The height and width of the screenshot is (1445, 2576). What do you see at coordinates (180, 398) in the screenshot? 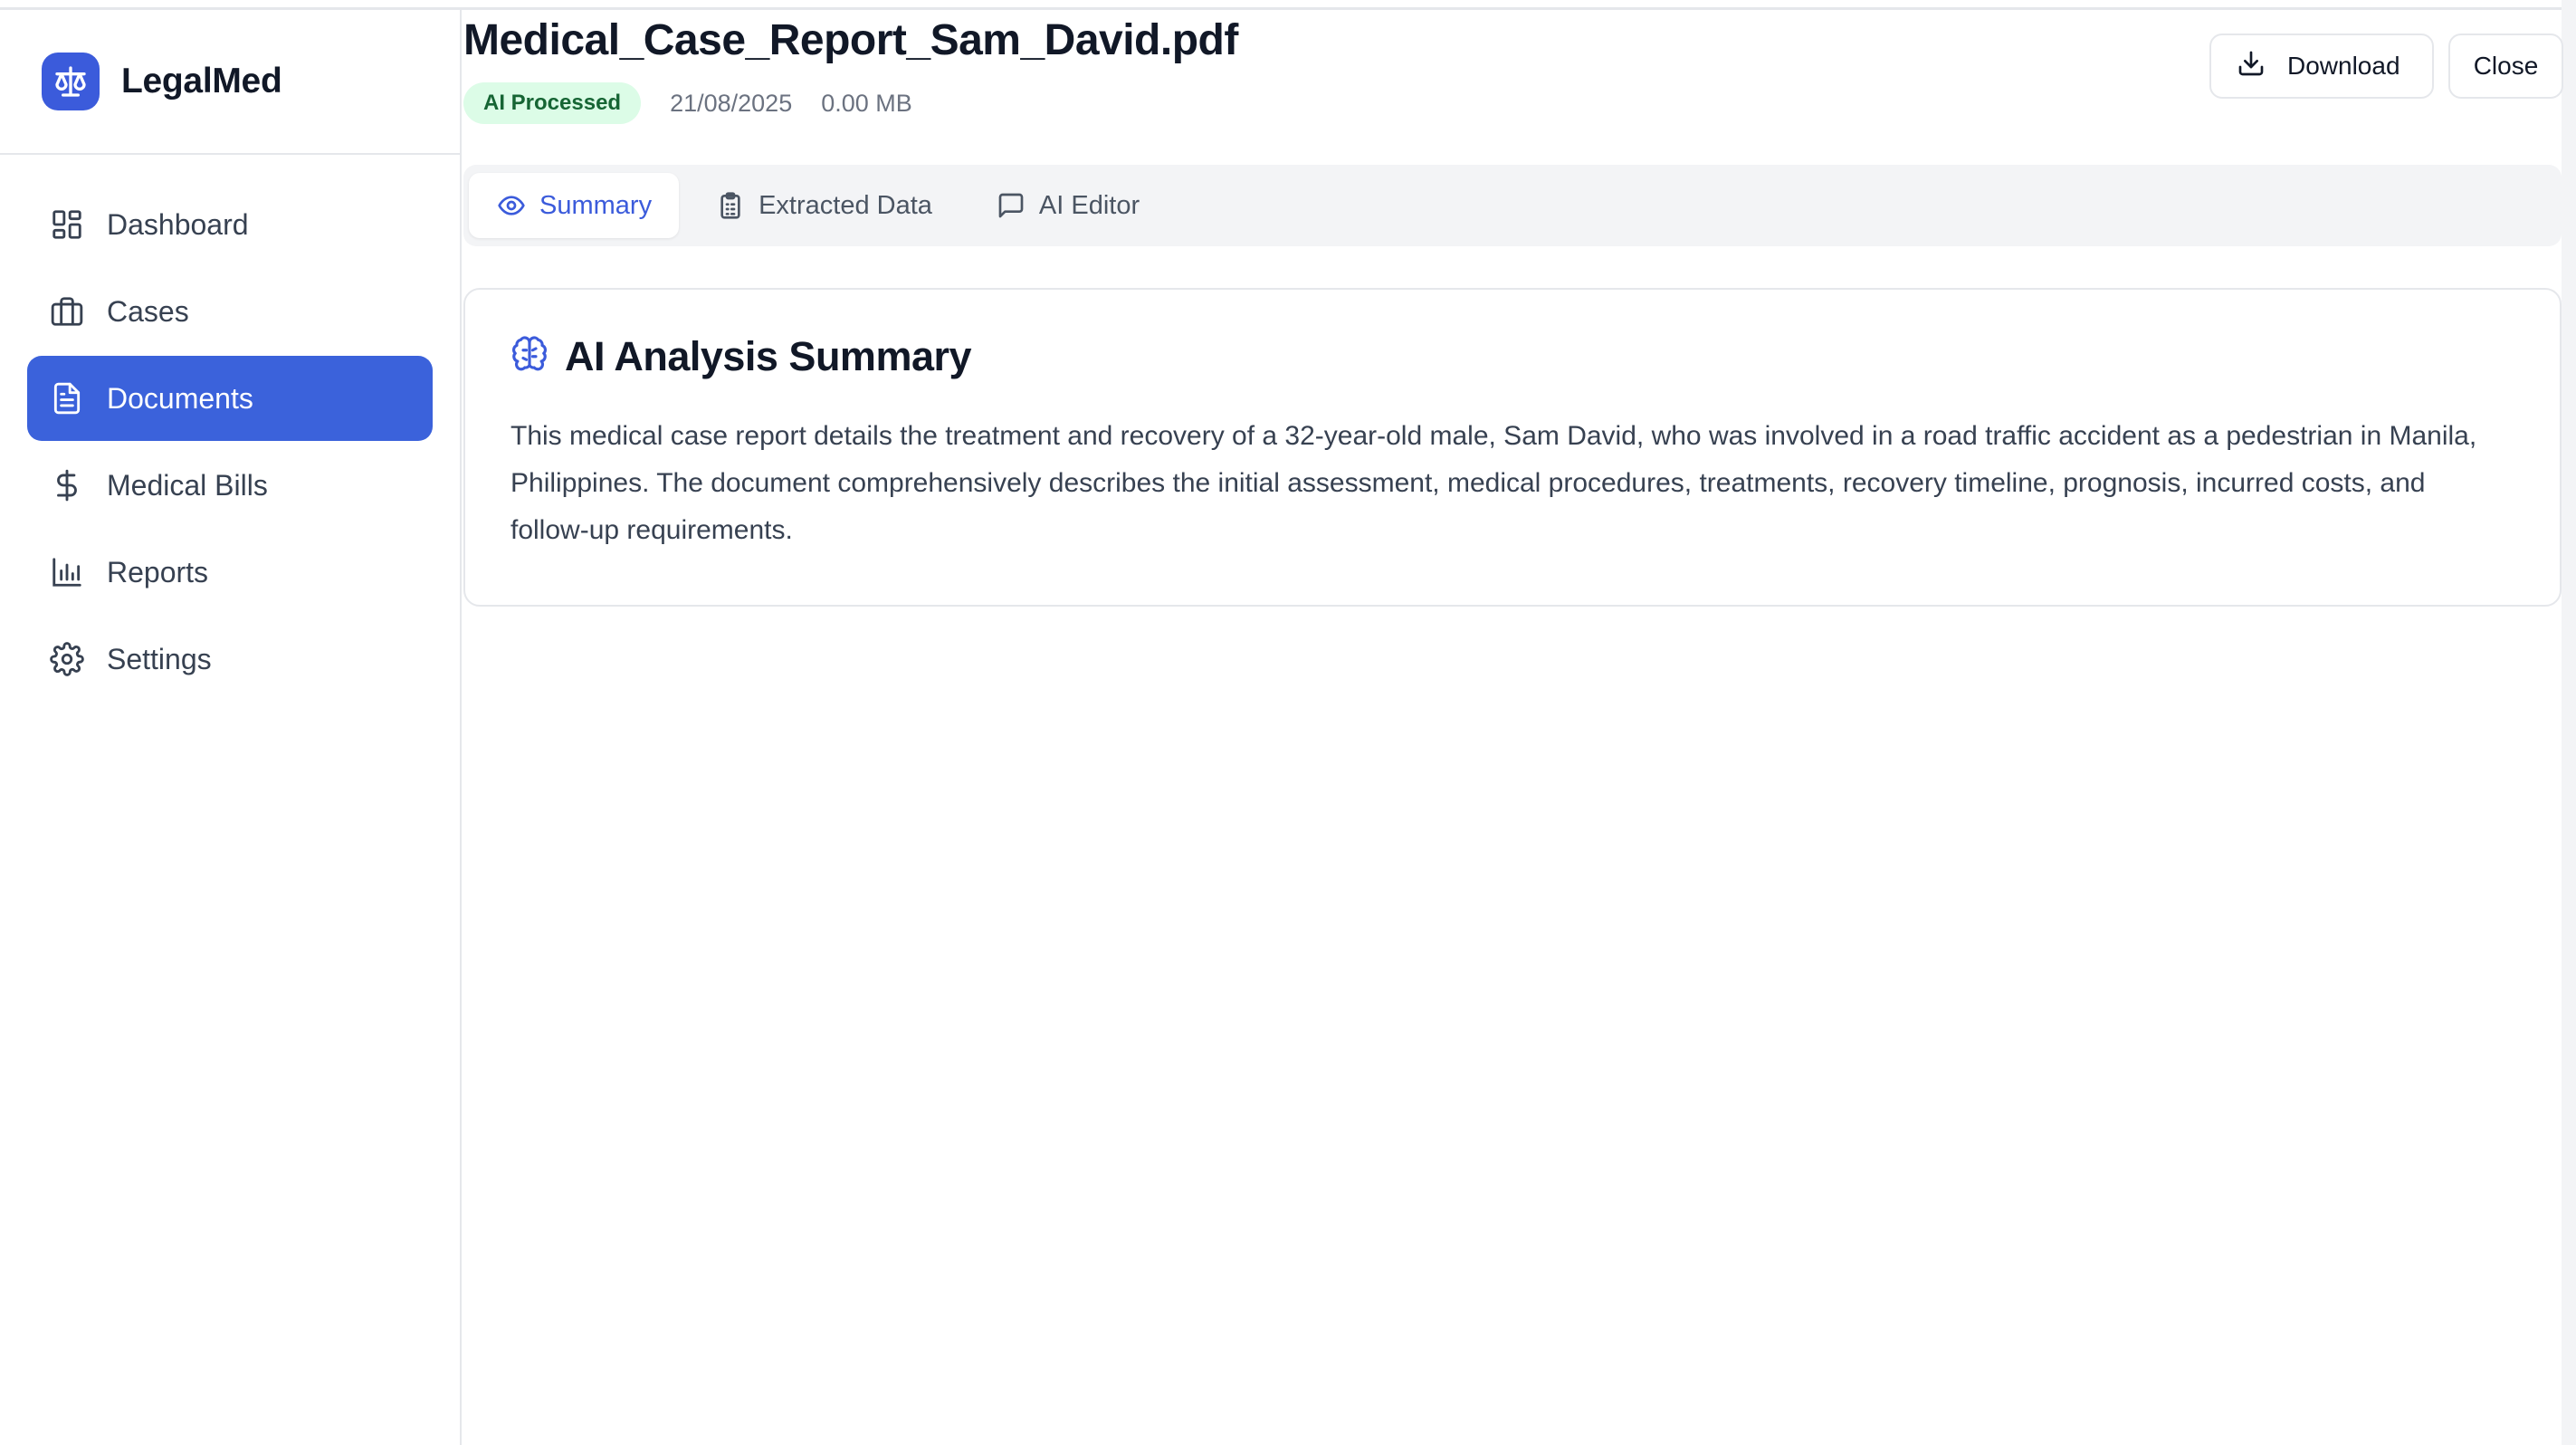
I see `sidebar-item-label: Documents` at bounding box center [180, 398].